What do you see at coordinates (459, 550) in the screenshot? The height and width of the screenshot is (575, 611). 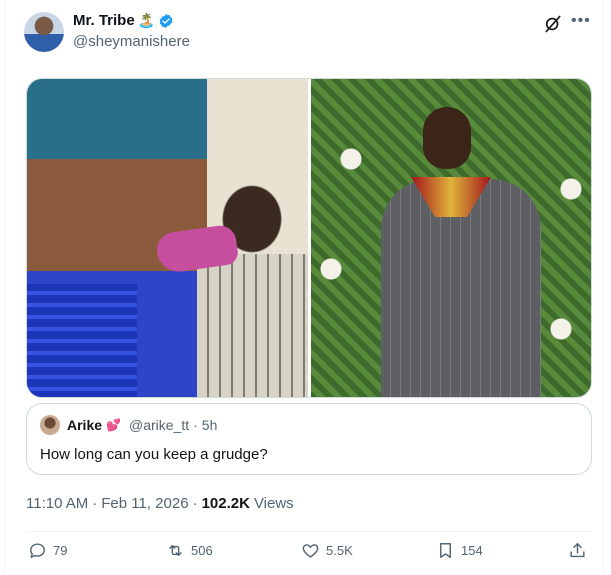 I see `bookmark-button: 154` at bounding box center [459, 550].